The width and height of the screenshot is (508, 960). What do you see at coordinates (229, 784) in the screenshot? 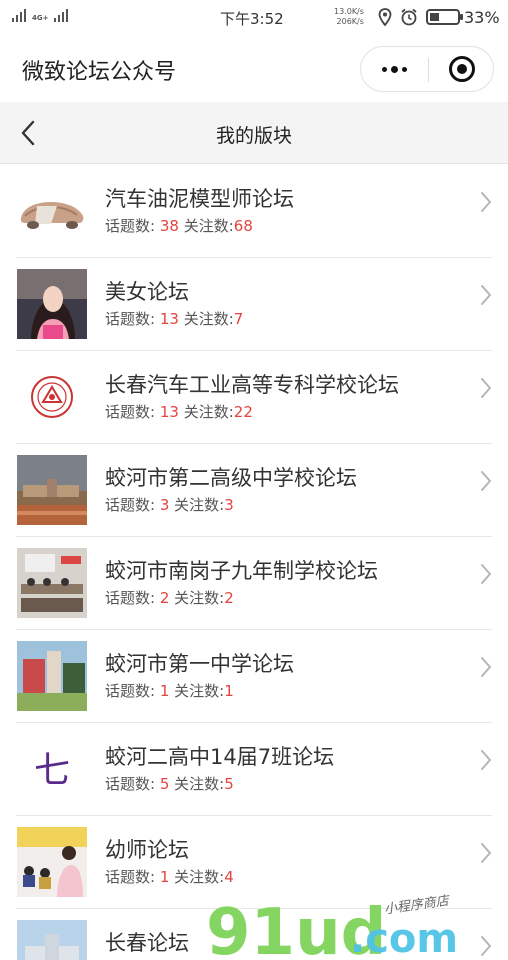
I see `follows-count: 5` at bounding box center [229, 784].